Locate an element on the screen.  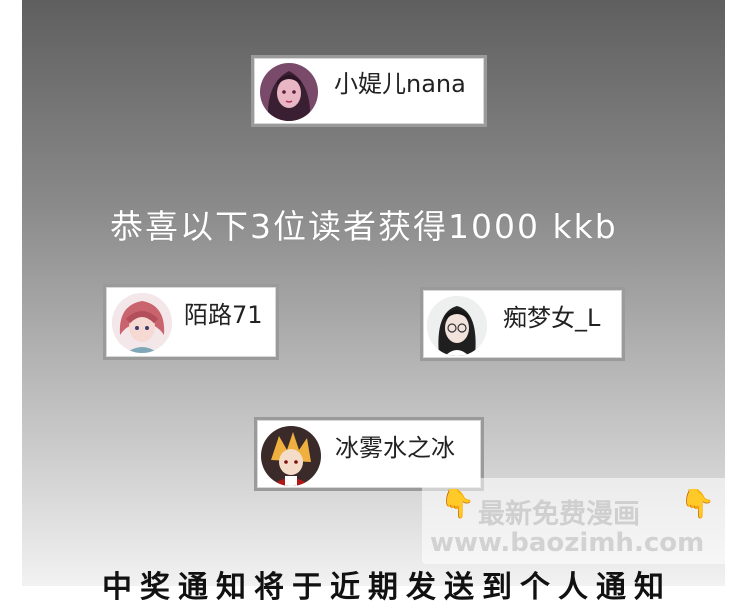
winner-name: 冰雾水之冰 is located at coordinates (395, 448).